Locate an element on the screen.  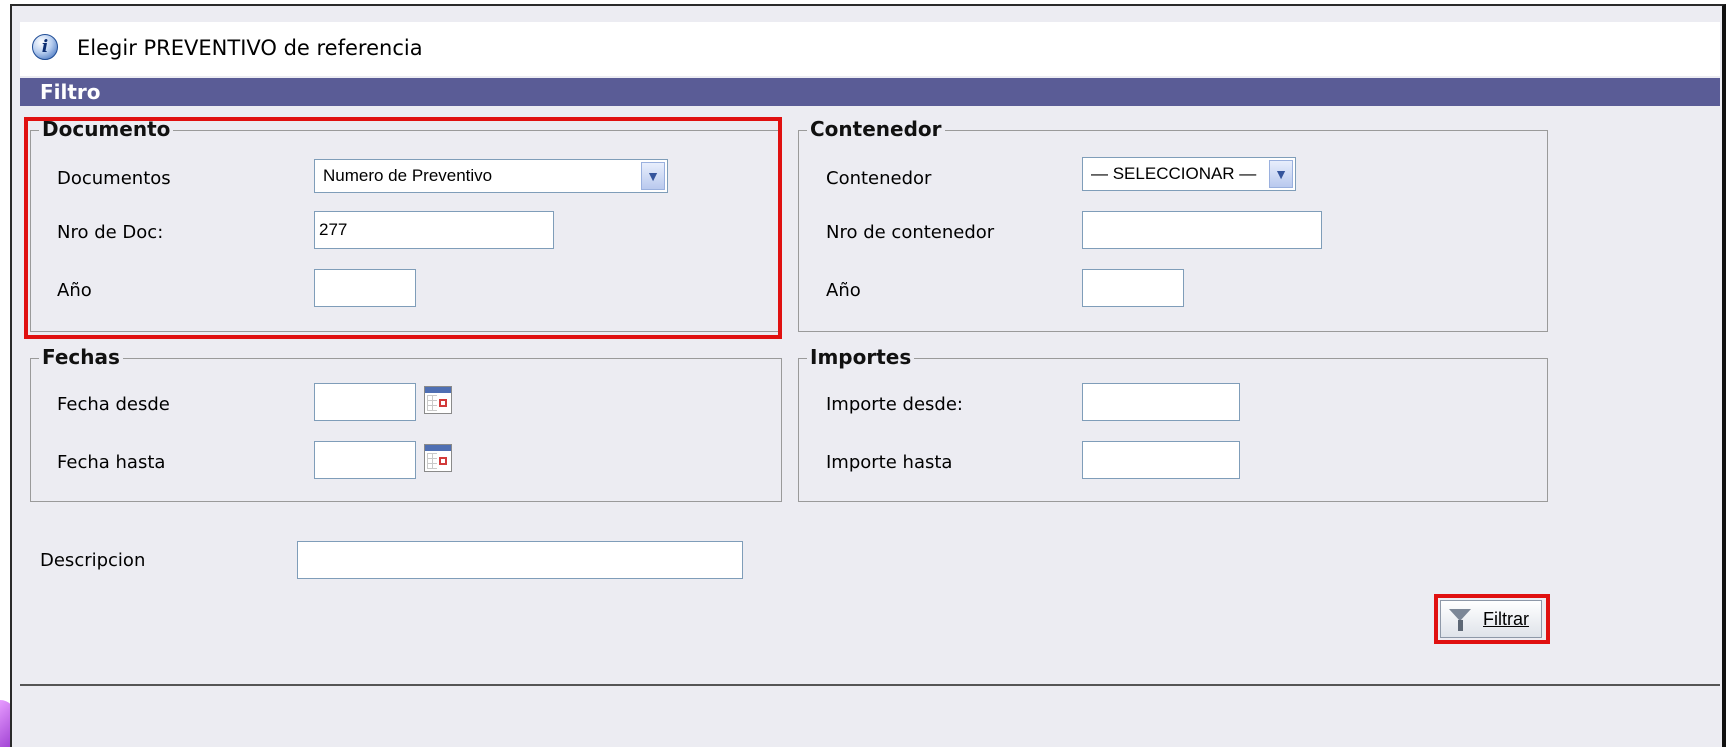
nro-contenedor-input is located at coordinates (1202, 230).